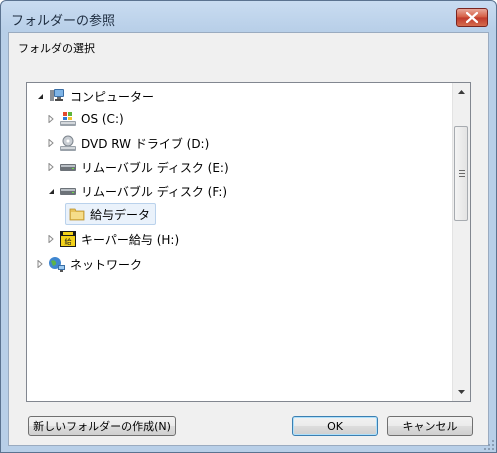  I want to click on tree-item-label: キーパー給与 (H:), so click(130, 239).